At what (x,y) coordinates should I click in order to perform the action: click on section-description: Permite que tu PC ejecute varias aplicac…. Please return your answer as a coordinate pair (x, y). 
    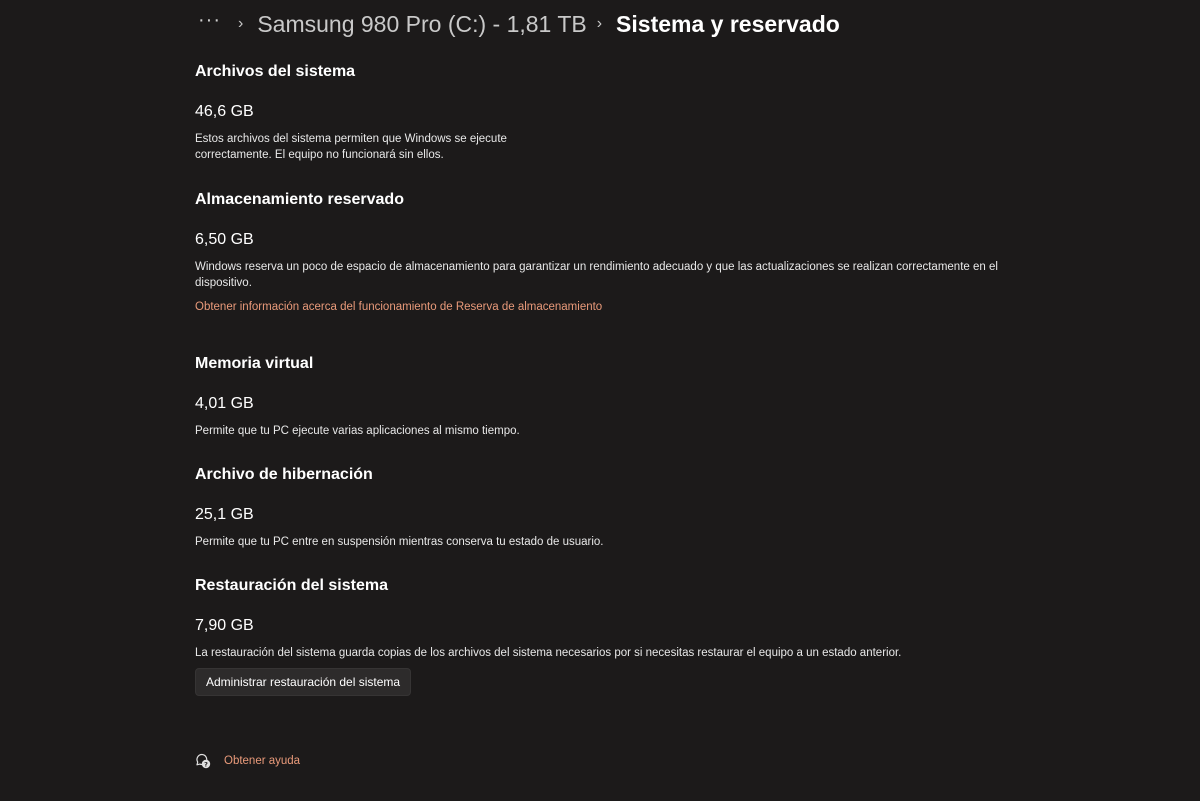
    Looking at the image, I should click on (635, 431).